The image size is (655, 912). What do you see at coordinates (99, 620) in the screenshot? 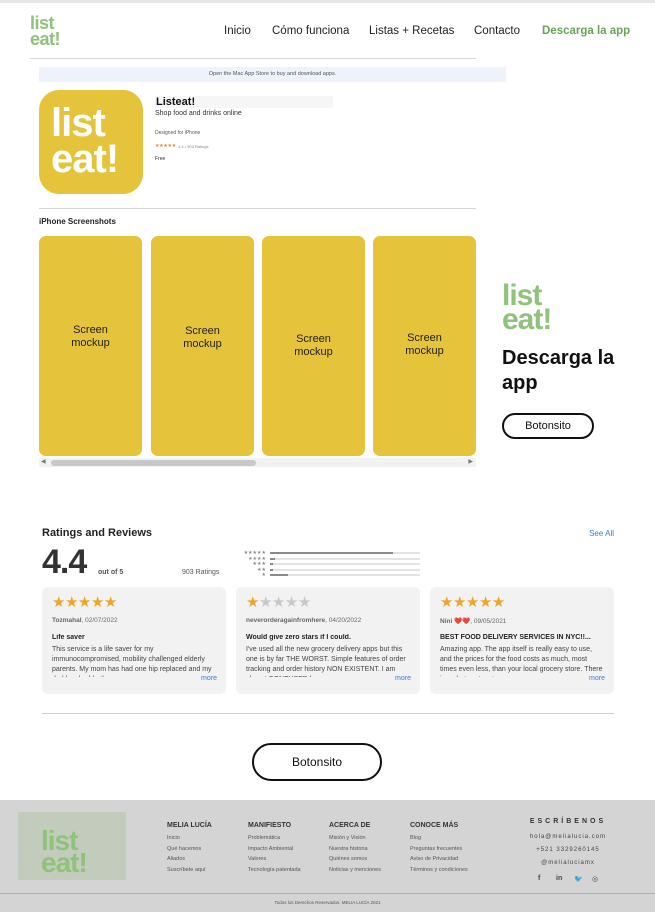
I see `review-date: , 02/07/2022` at bounding box center [99, 620].